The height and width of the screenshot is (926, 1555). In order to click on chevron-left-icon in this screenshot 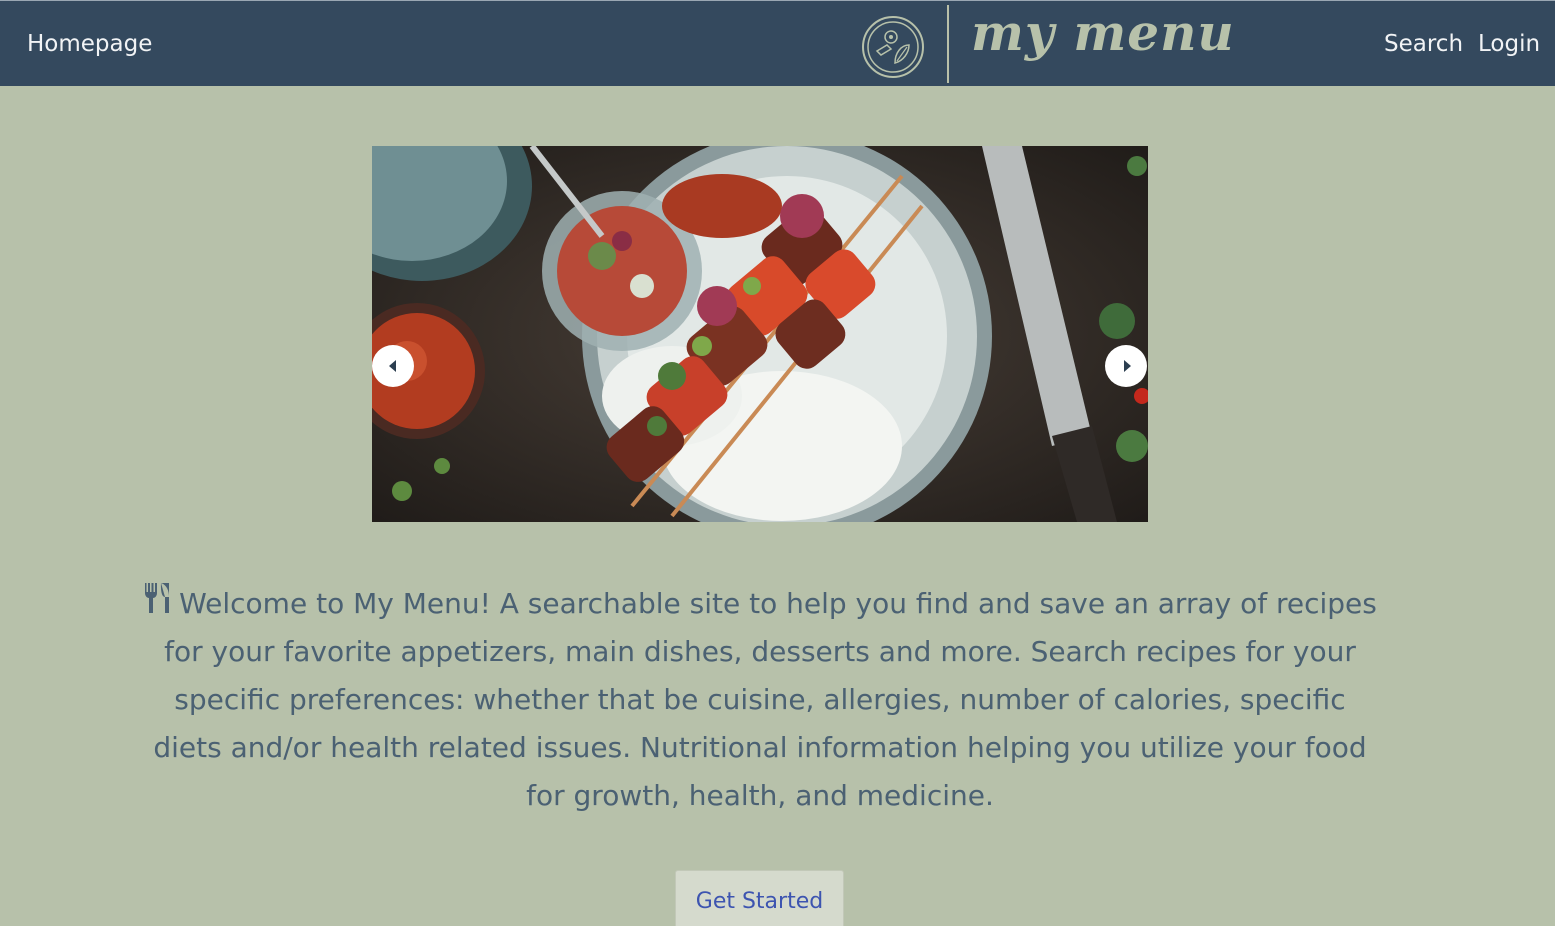, I will do `click(392, 366)`.